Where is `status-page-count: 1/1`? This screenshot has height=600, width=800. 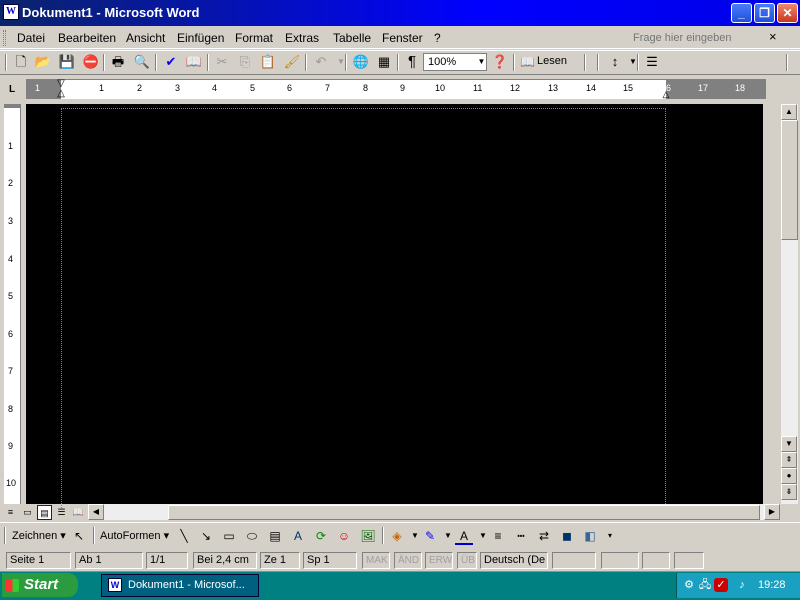 status-page-count: 1/1 is located at coordinates (167, 560).